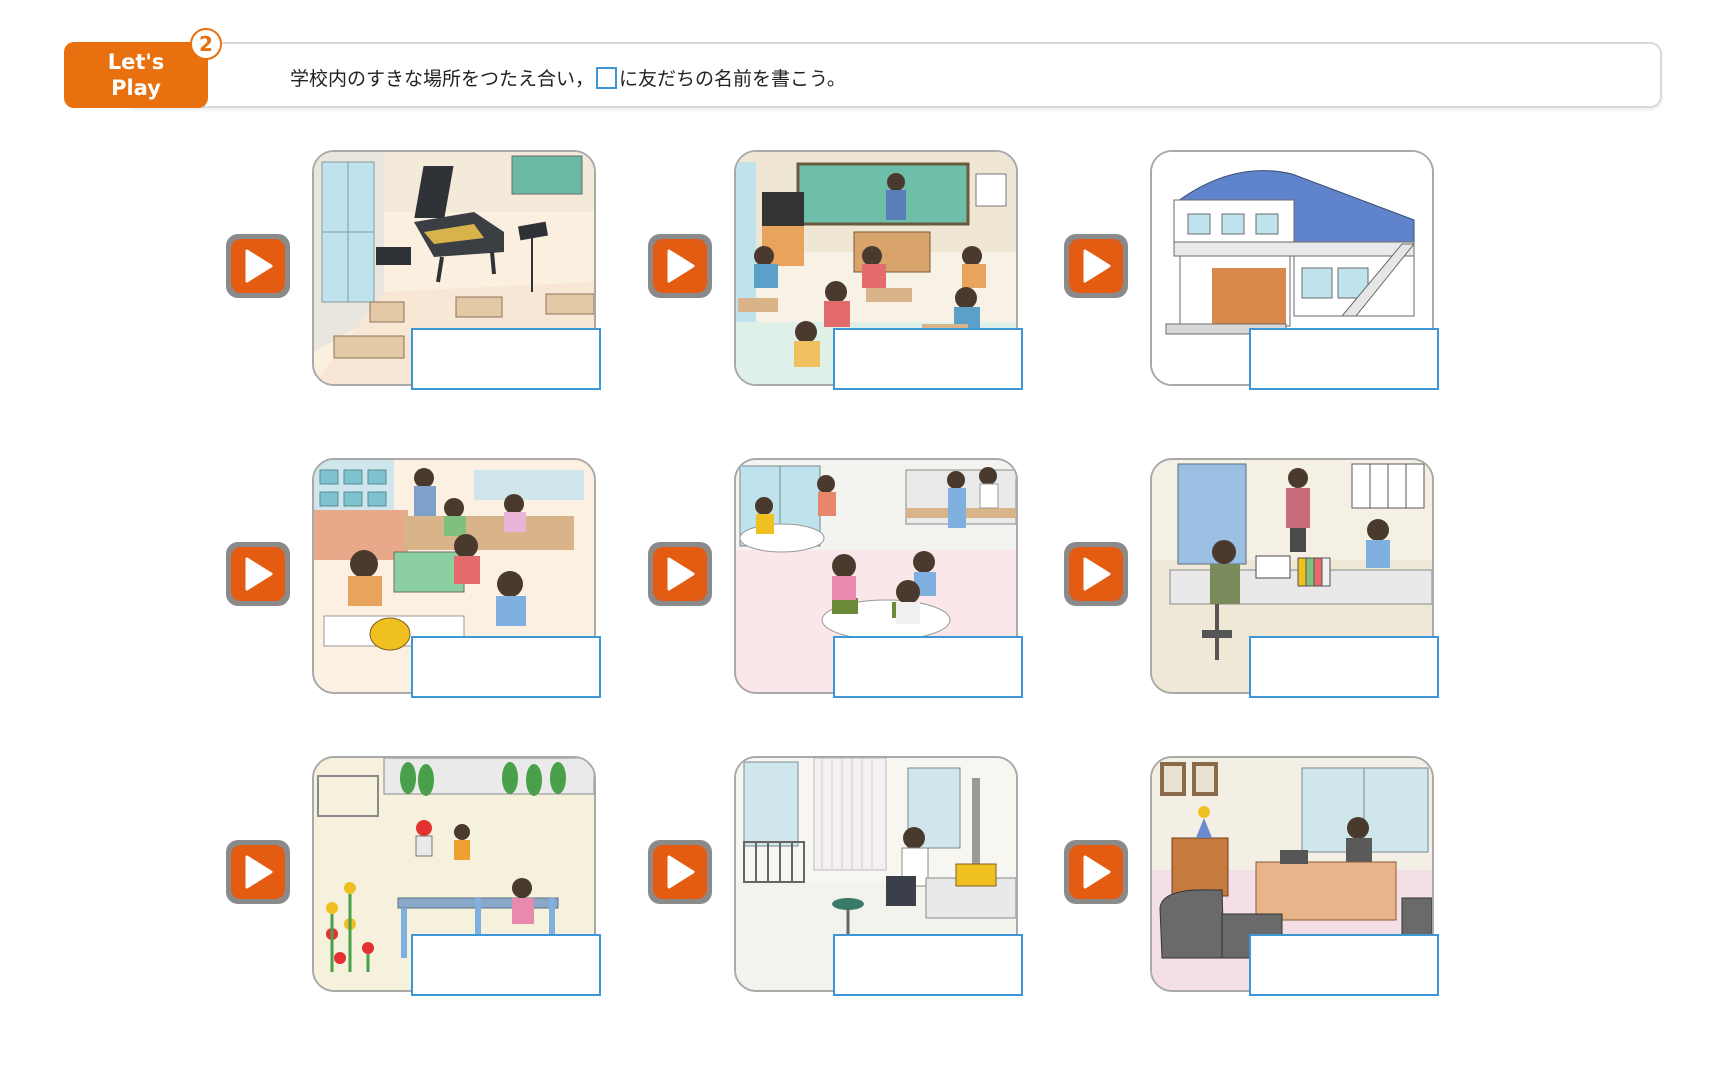 Image resolution: width=1724 pixels, height=1080 pixels. I want to click on scene-cell-classroom, so click(883, 275).